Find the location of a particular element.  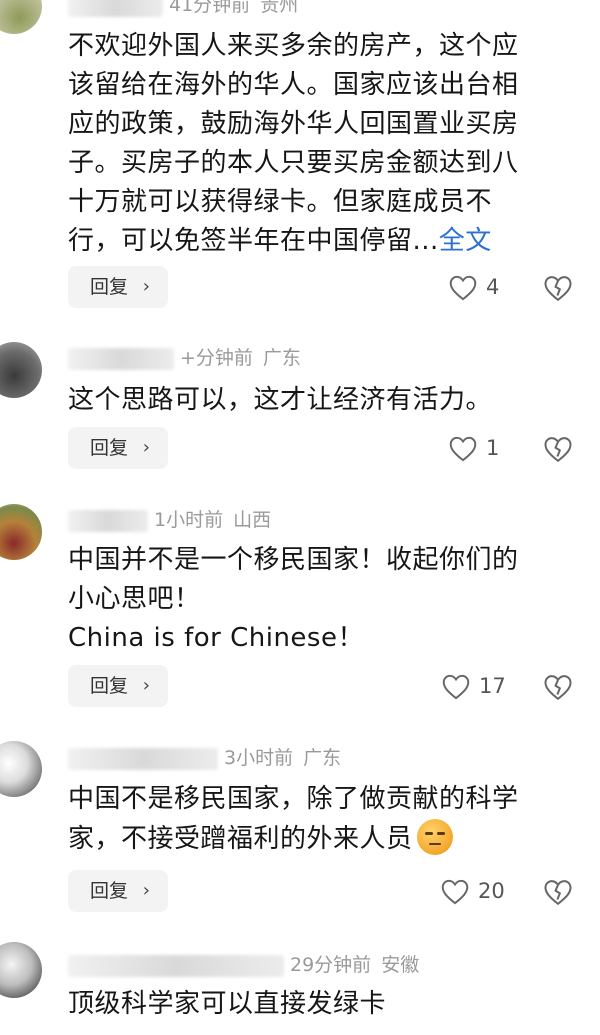

comment-meta: 41分钟前 贵州 is located at coordinates (183, 9).